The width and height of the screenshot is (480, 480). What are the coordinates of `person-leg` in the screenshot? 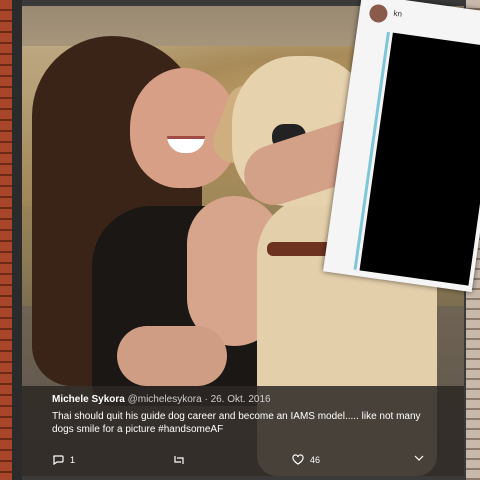 It's located at (172, 356).